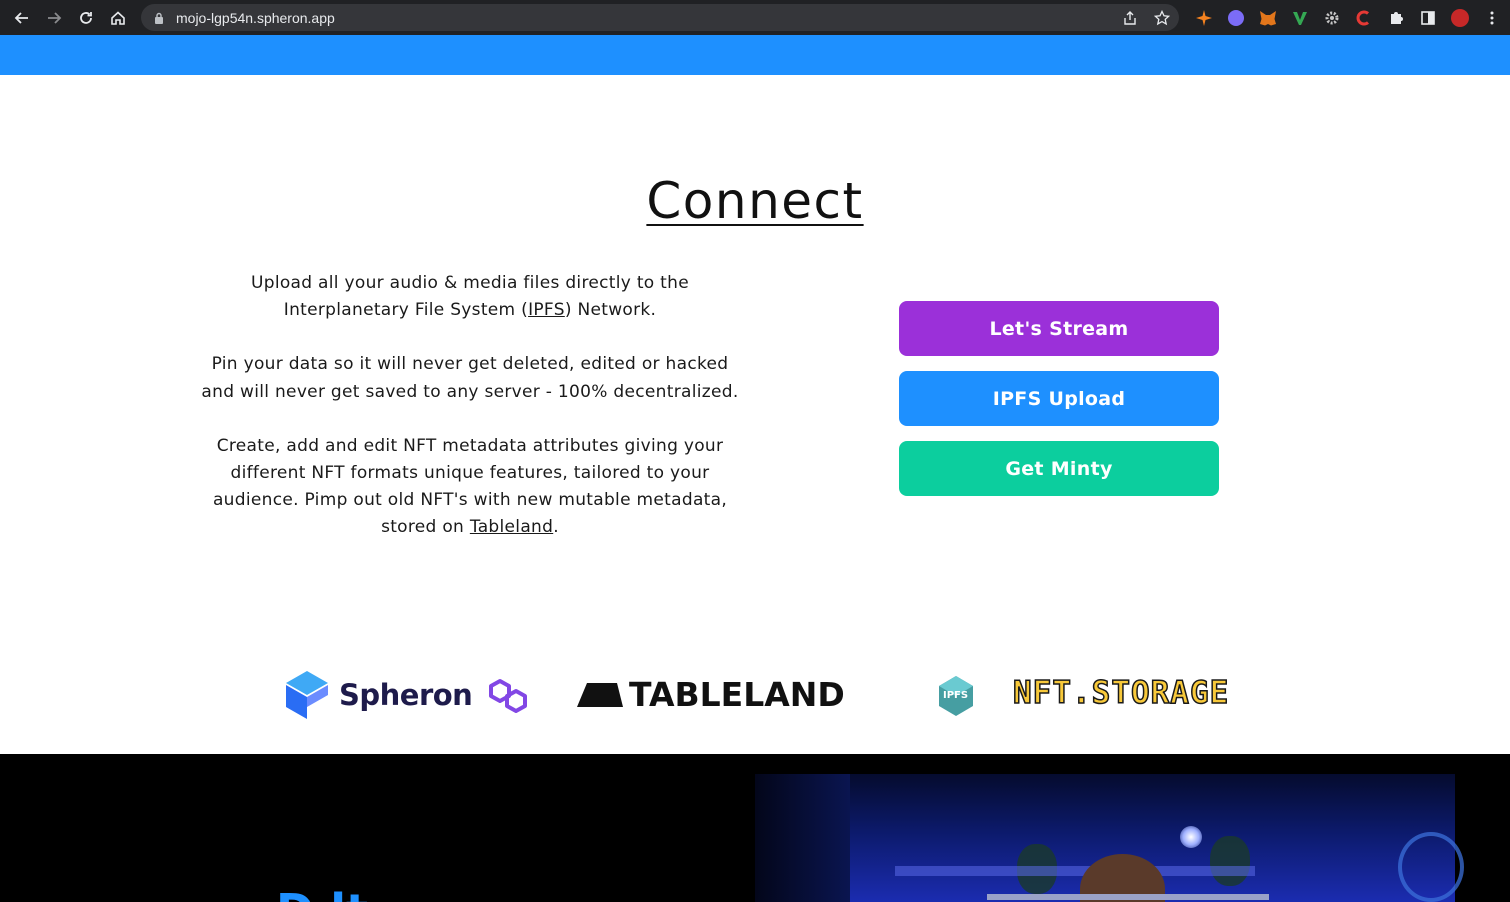 The image size is (1510, 902). Describe the element at coordinates (159, 18) in the screenshot. I see `lock-icon` at that location.